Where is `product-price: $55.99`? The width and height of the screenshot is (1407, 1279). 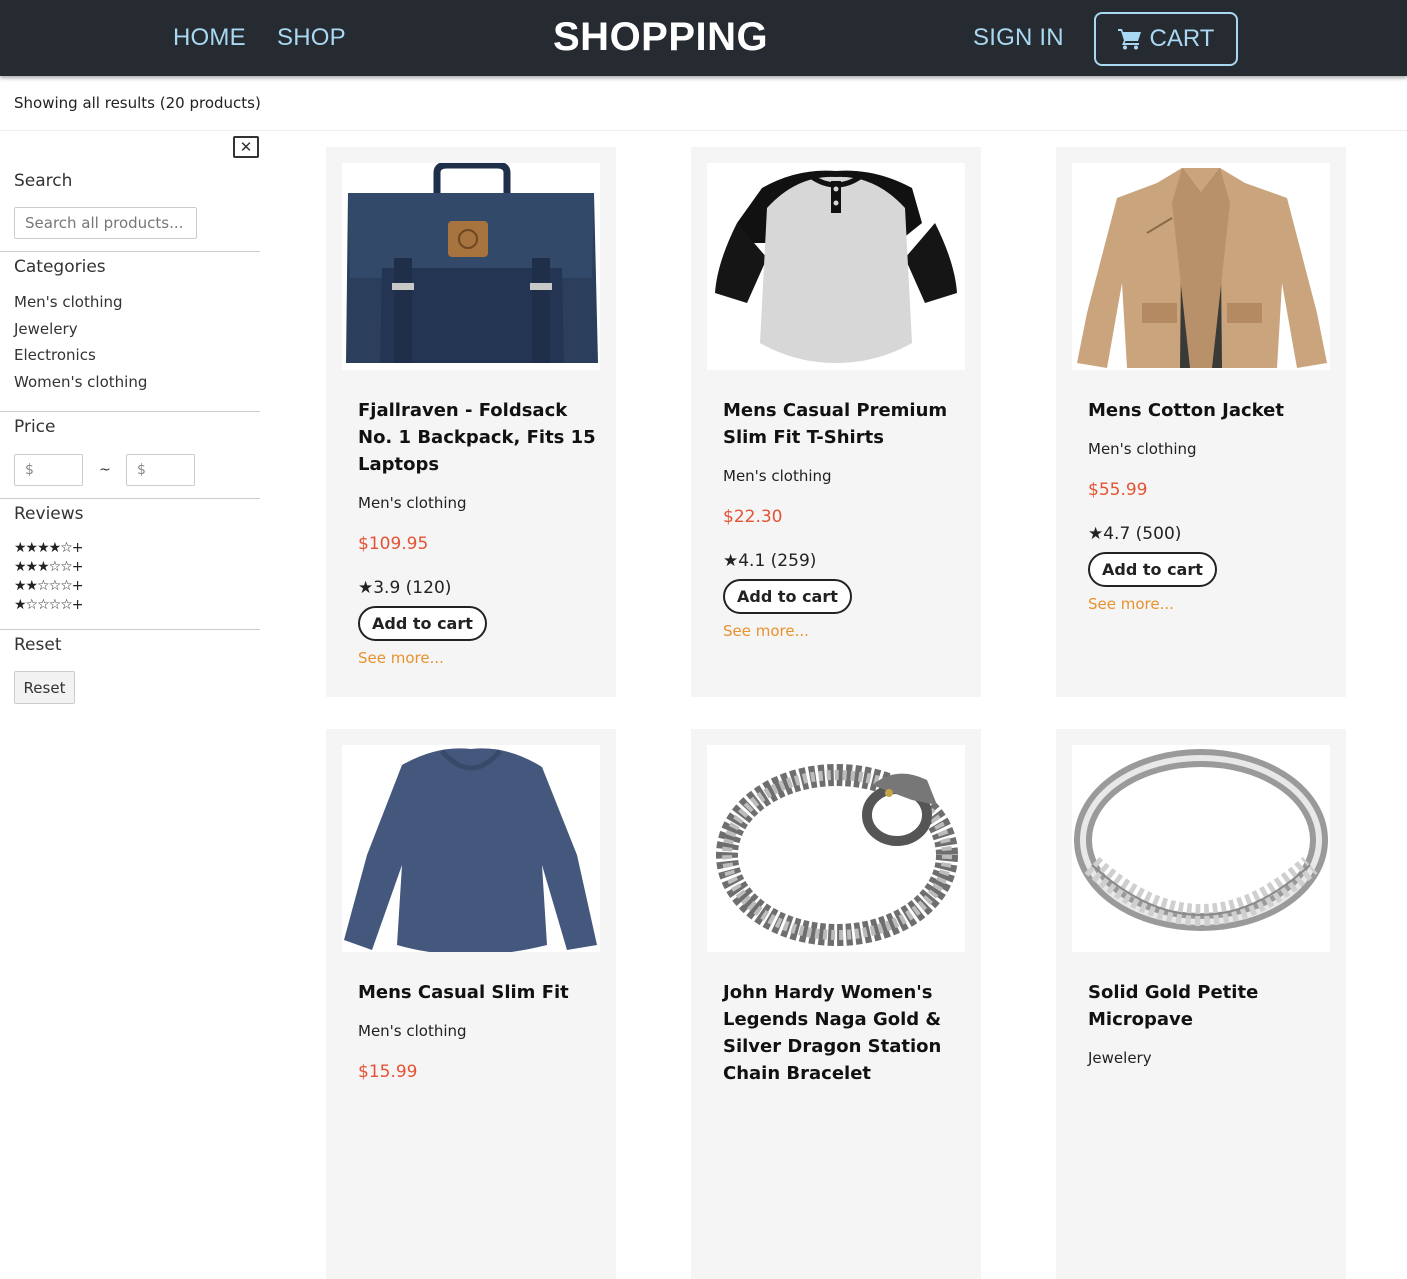 product-price: $55.99 is located at coordinates (1118, 490).